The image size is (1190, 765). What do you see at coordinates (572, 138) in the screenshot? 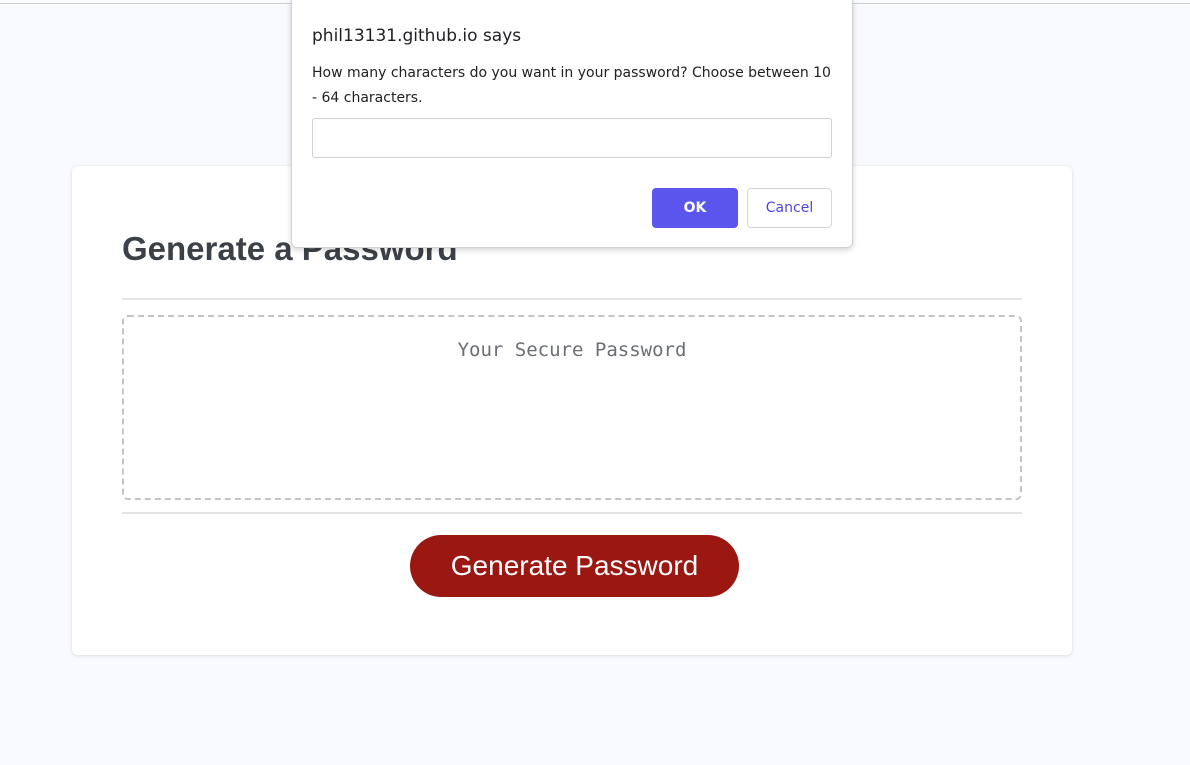
I see `dialog-text-input` at bounding box center [572, 138].